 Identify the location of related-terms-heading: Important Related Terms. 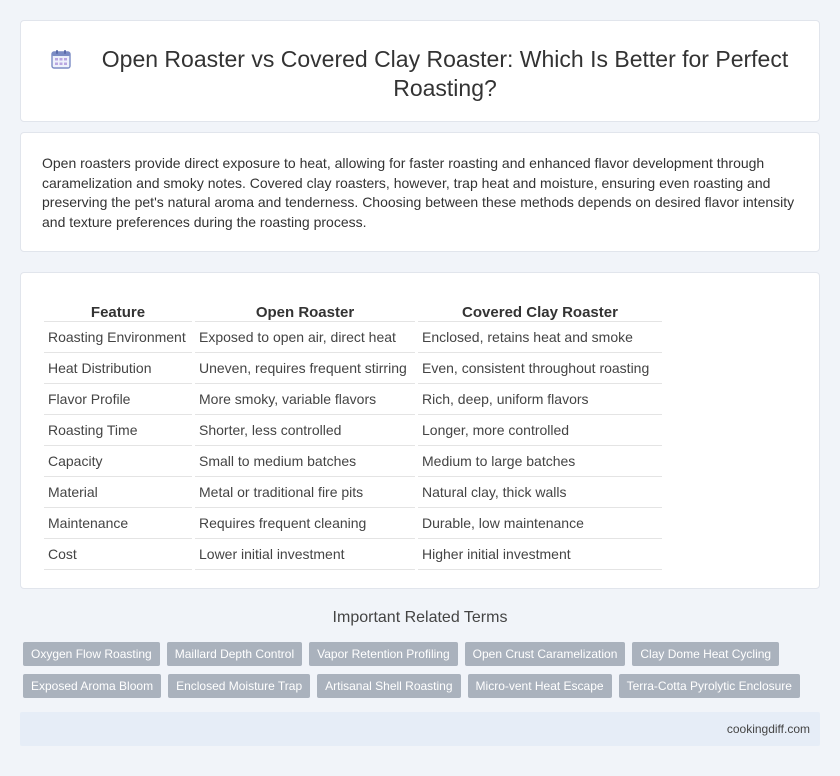
(420, 617).